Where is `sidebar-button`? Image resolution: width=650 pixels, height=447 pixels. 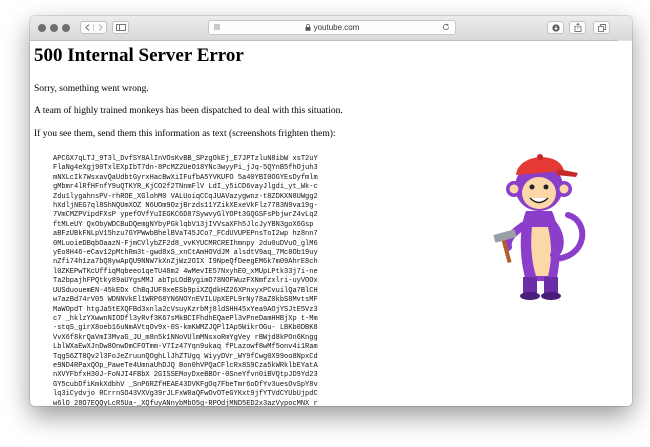 sidebar-button is located at coordinates (120, 27).